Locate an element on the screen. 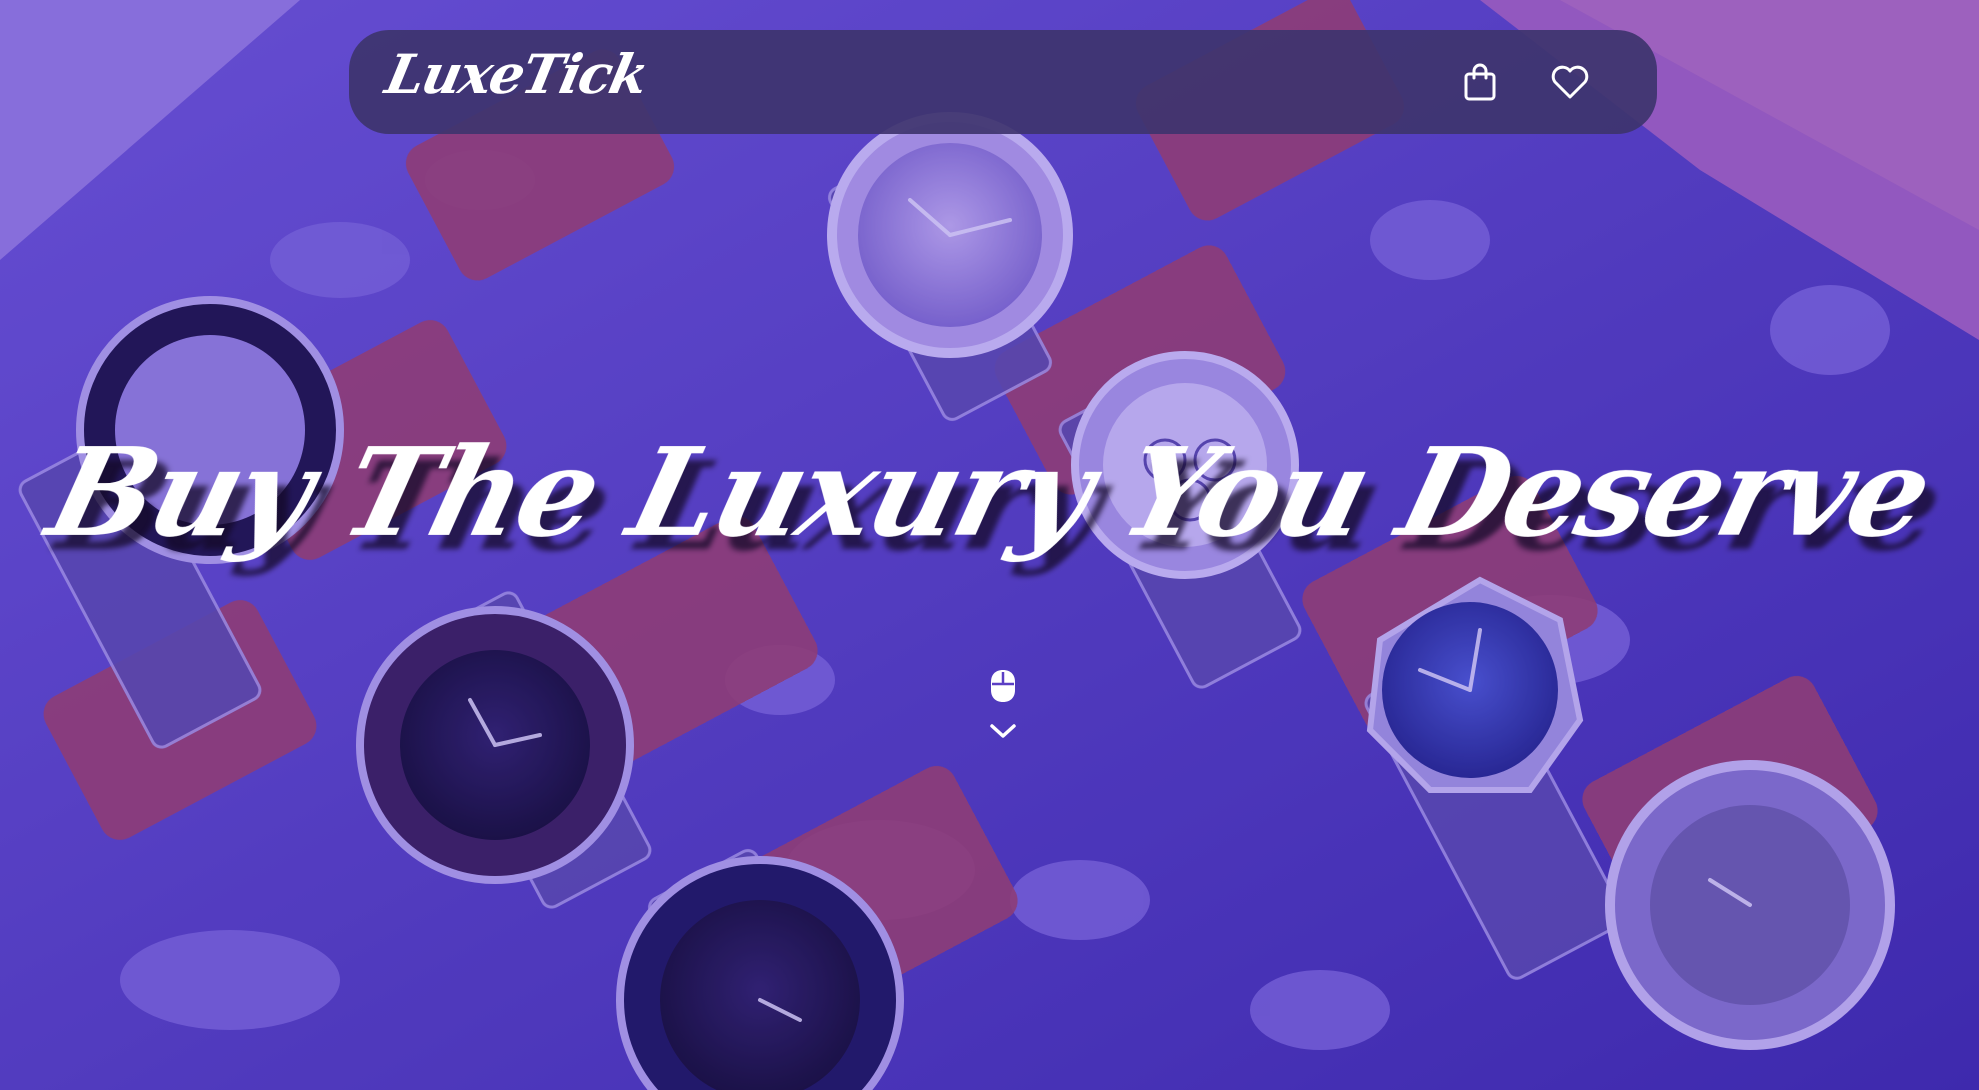  shopping-bag-icon is located at coordinates (1480, 82).